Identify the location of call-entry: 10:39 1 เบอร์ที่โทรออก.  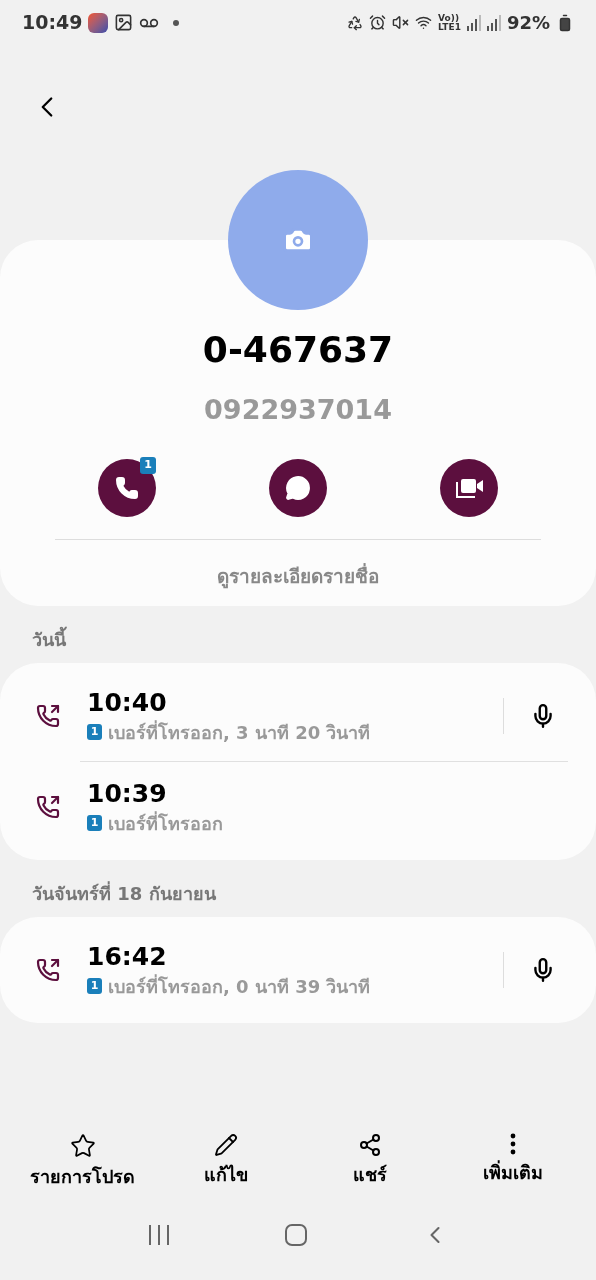
(298, 807).